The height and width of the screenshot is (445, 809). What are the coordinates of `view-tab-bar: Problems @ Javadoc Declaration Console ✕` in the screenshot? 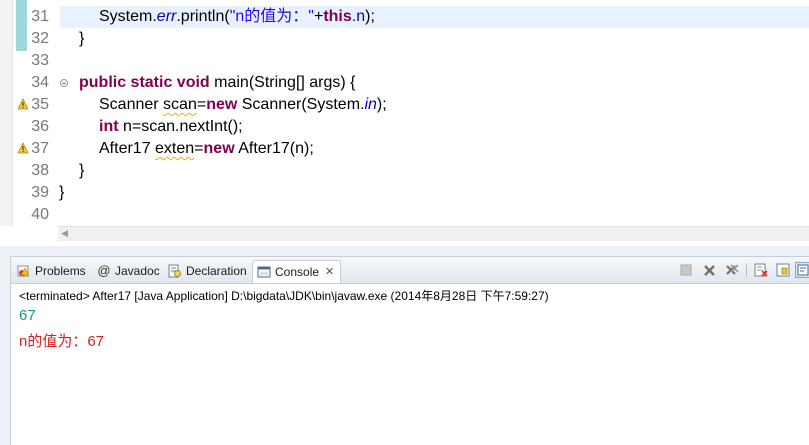 It's located at (410, 270).